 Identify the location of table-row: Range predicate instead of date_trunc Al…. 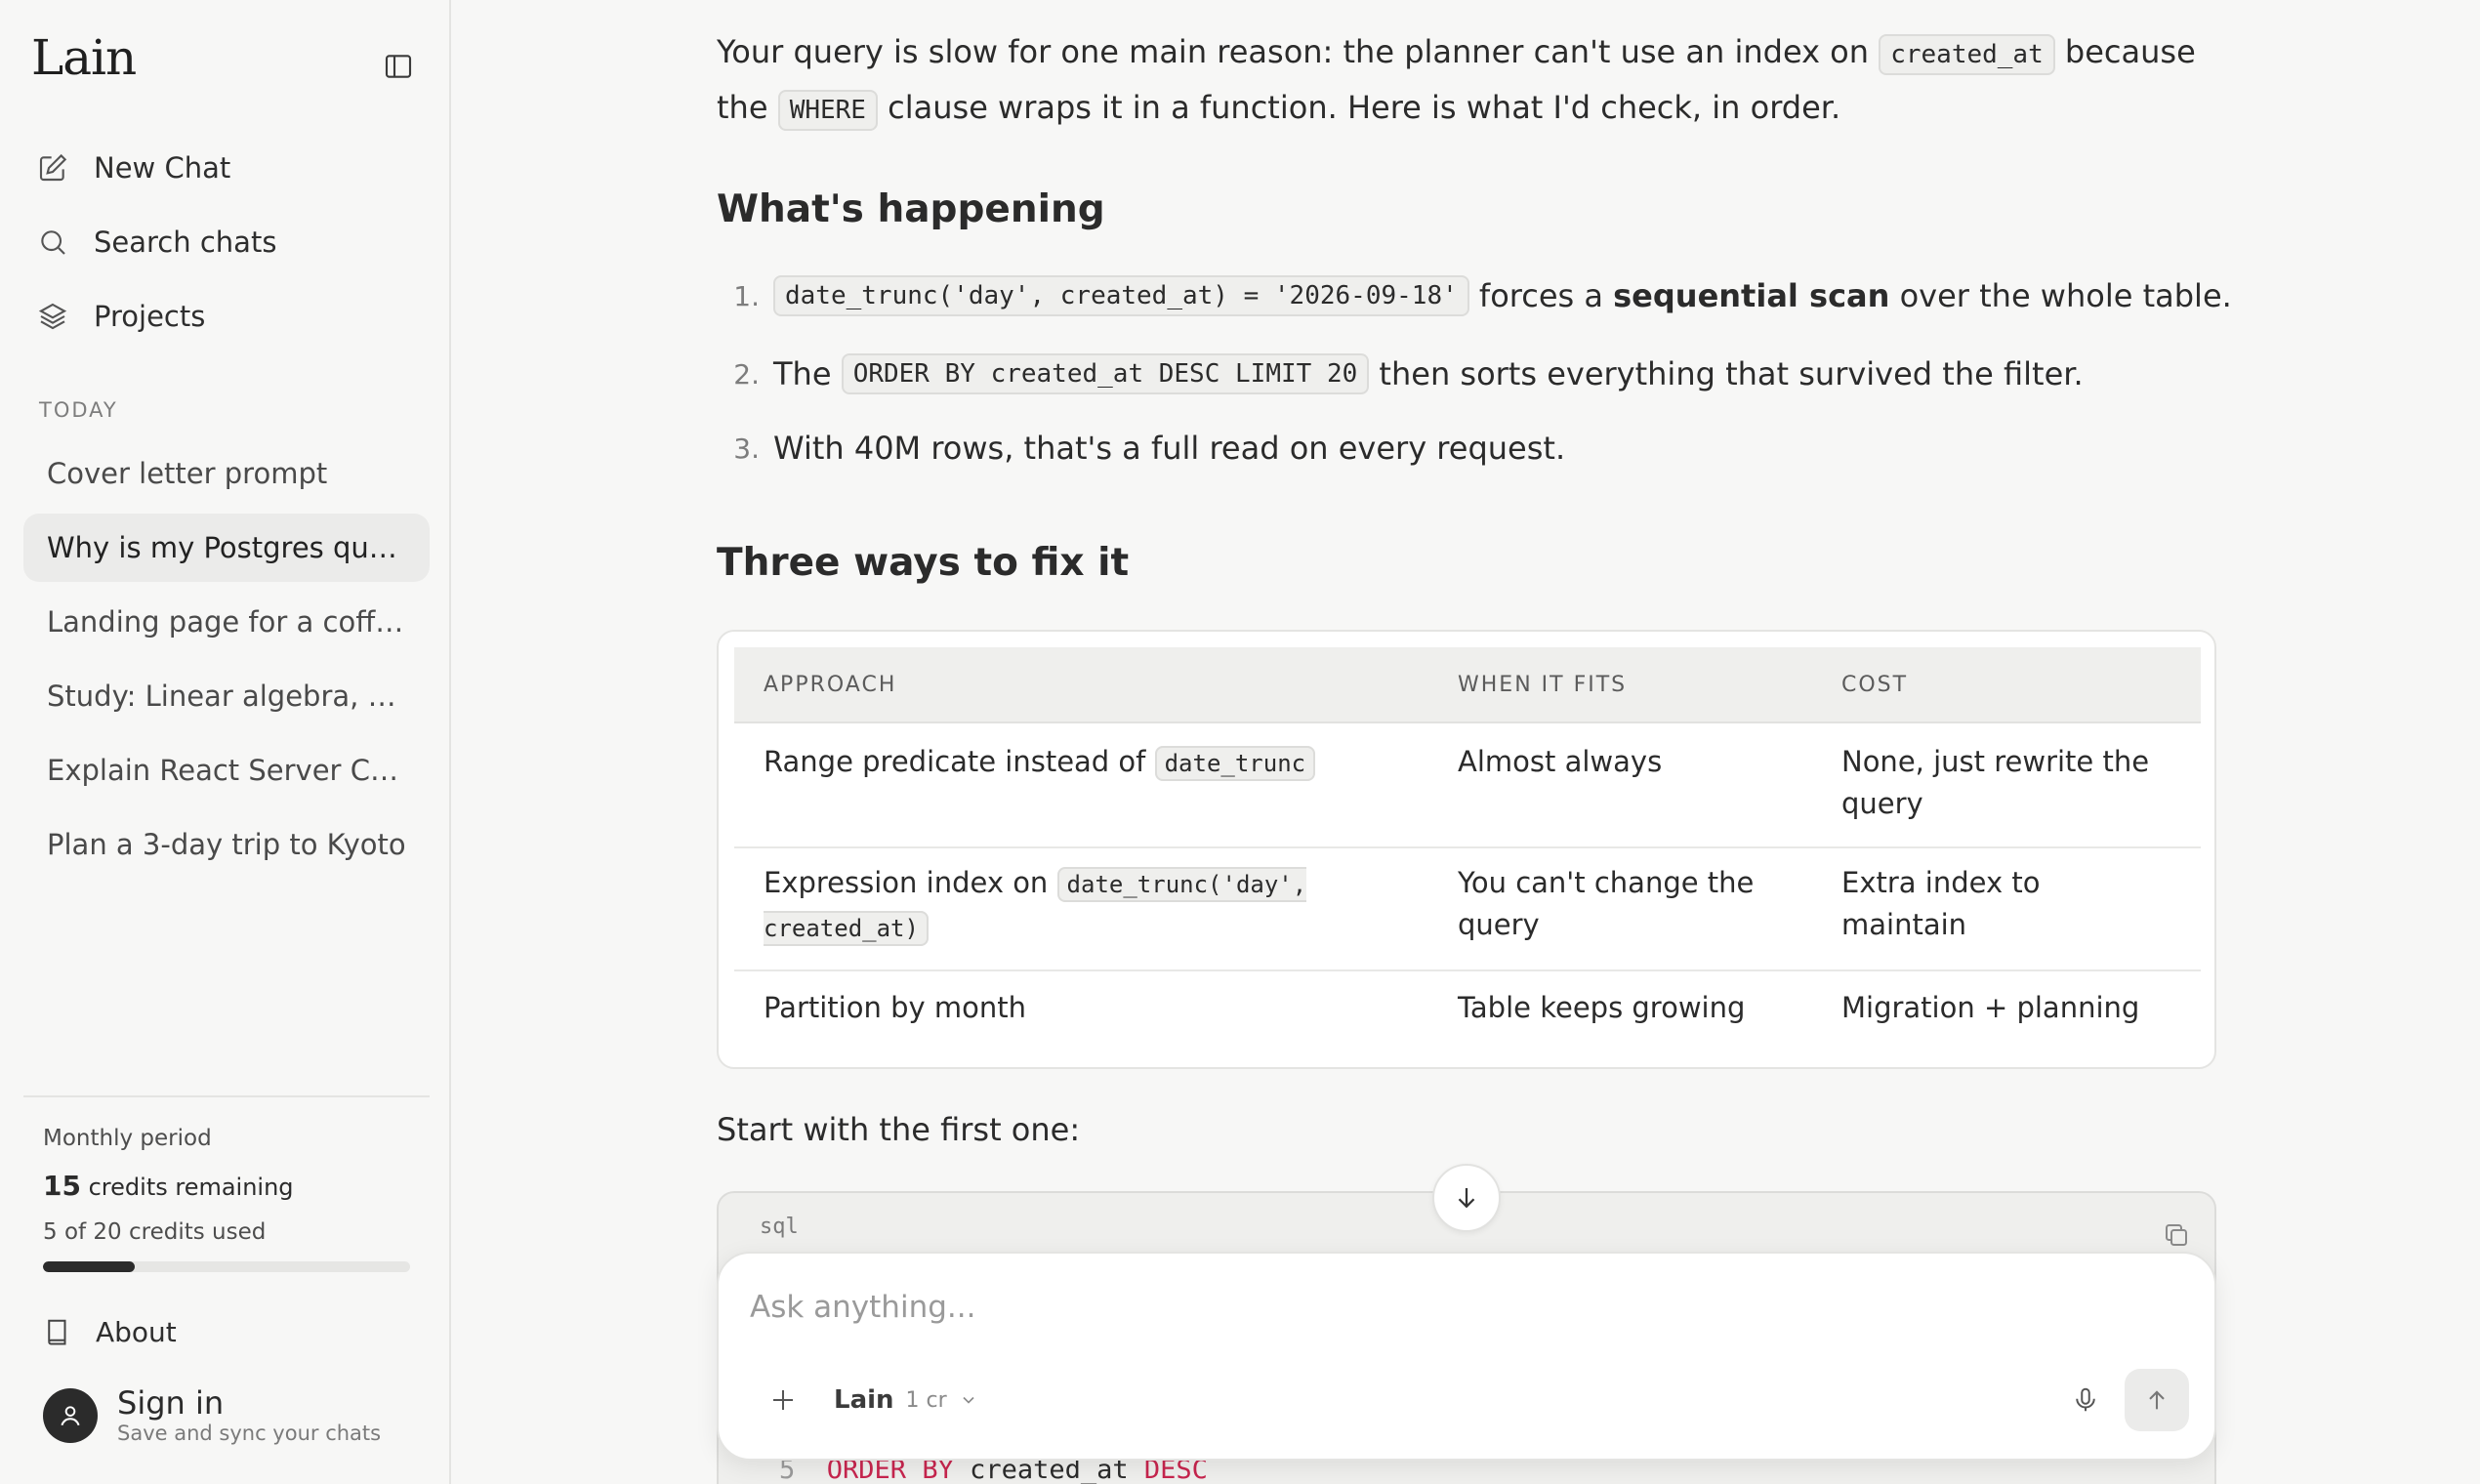
(1467, 786).